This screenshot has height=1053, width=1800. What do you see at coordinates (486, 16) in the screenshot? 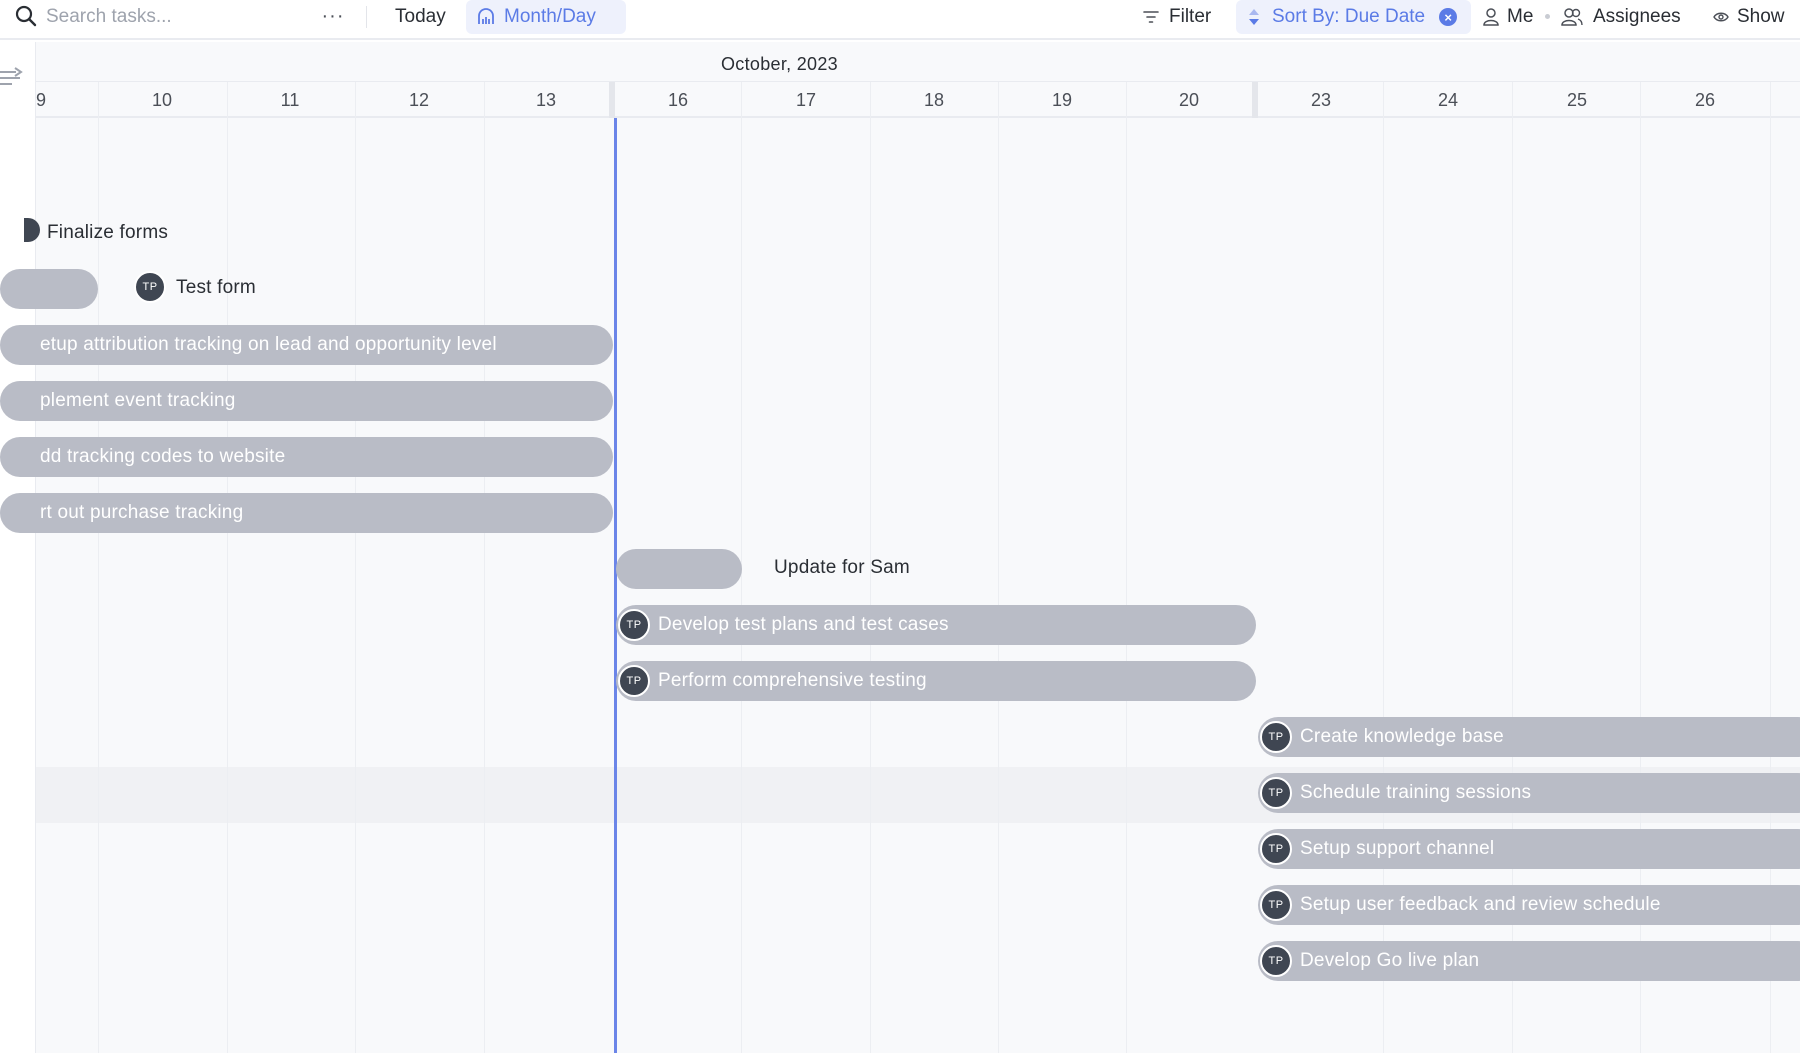
I see `calendar-view-icon` at bounding box center [486, 16].